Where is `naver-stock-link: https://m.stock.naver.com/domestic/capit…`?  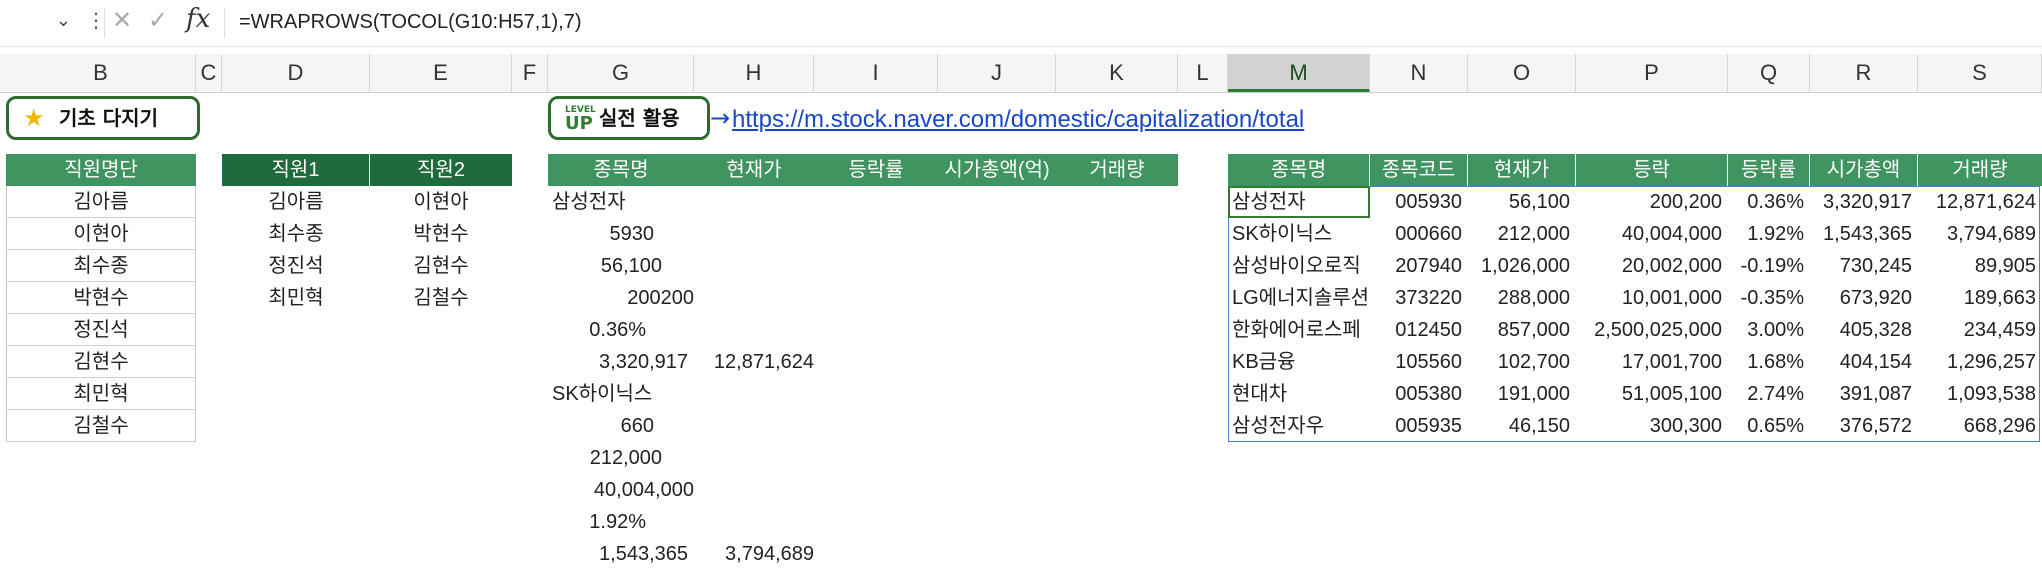
naver-stock-link: https://m.stock.naver.com/domestic/capit… is located at coordinates (1018, 120).